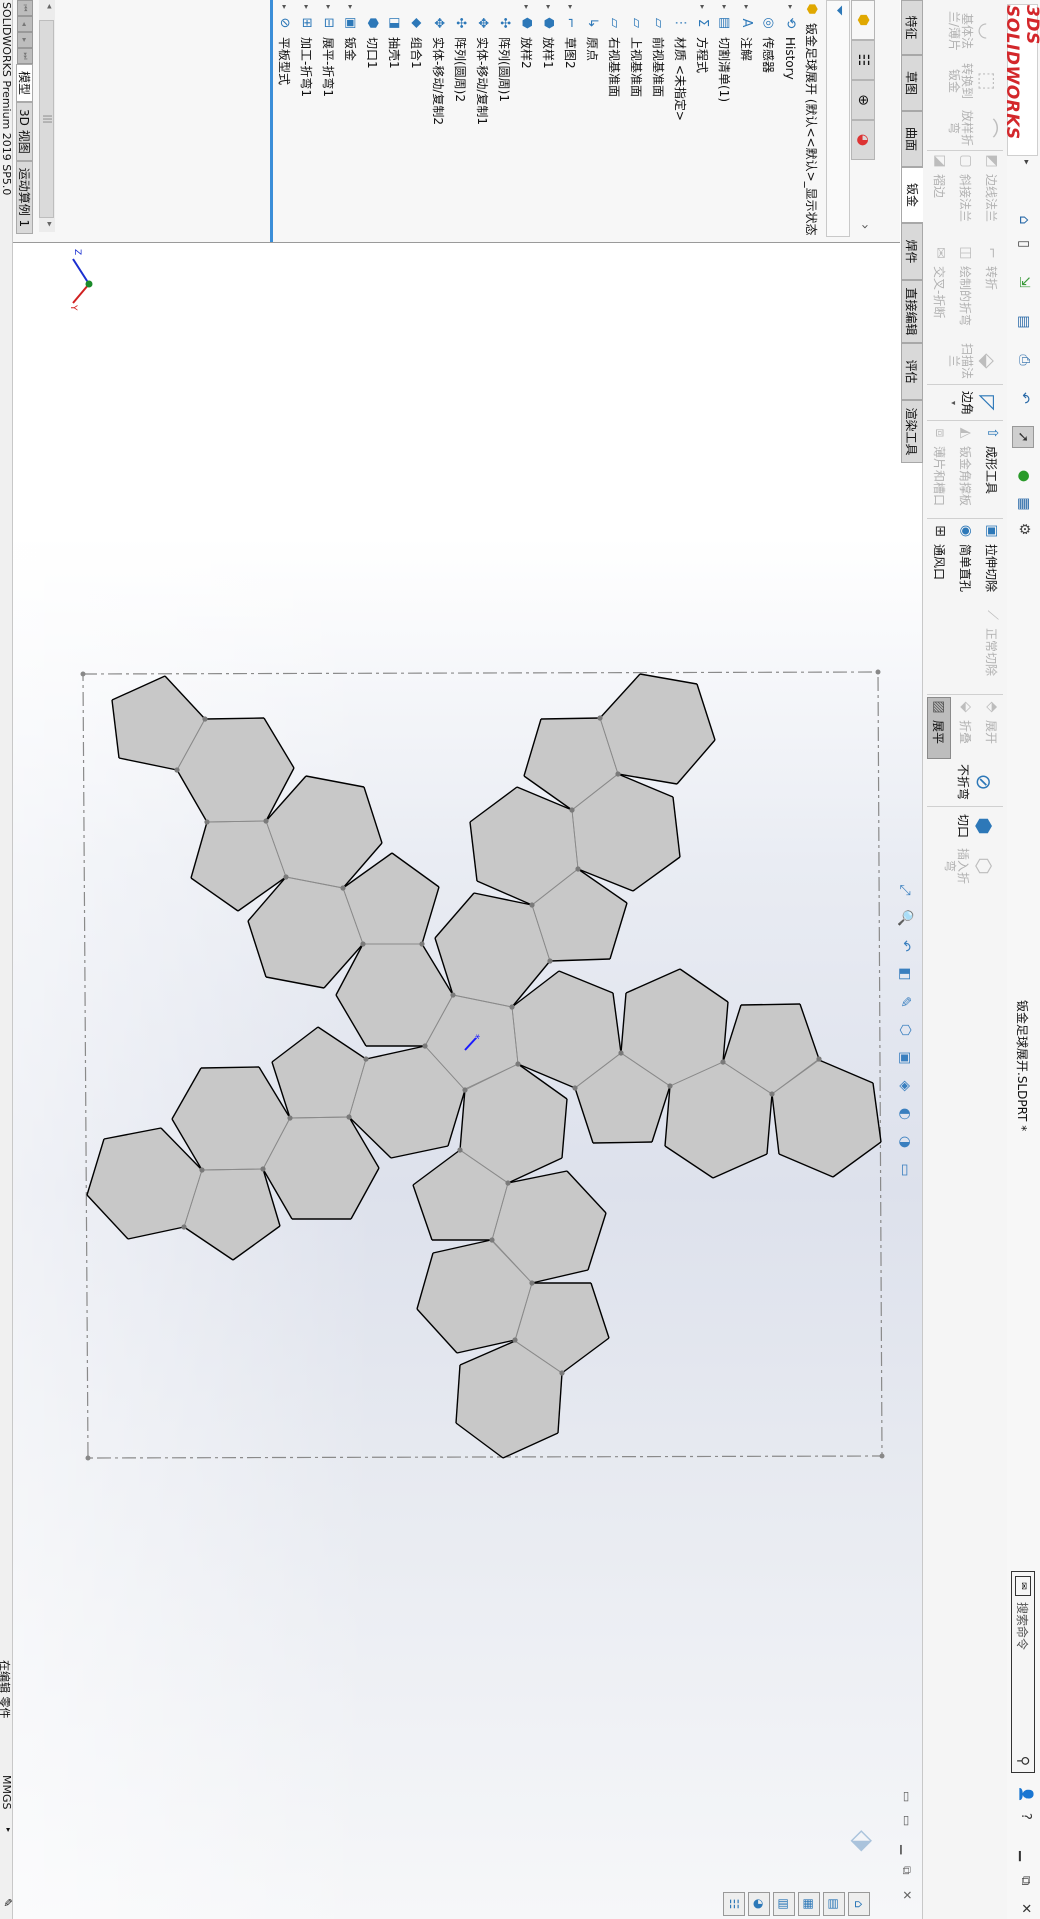 Image resolution: width=1040 pixels, height=1919 pixels. I want to click on tree-item: ▸ ⟲ History, so click(790, 40).